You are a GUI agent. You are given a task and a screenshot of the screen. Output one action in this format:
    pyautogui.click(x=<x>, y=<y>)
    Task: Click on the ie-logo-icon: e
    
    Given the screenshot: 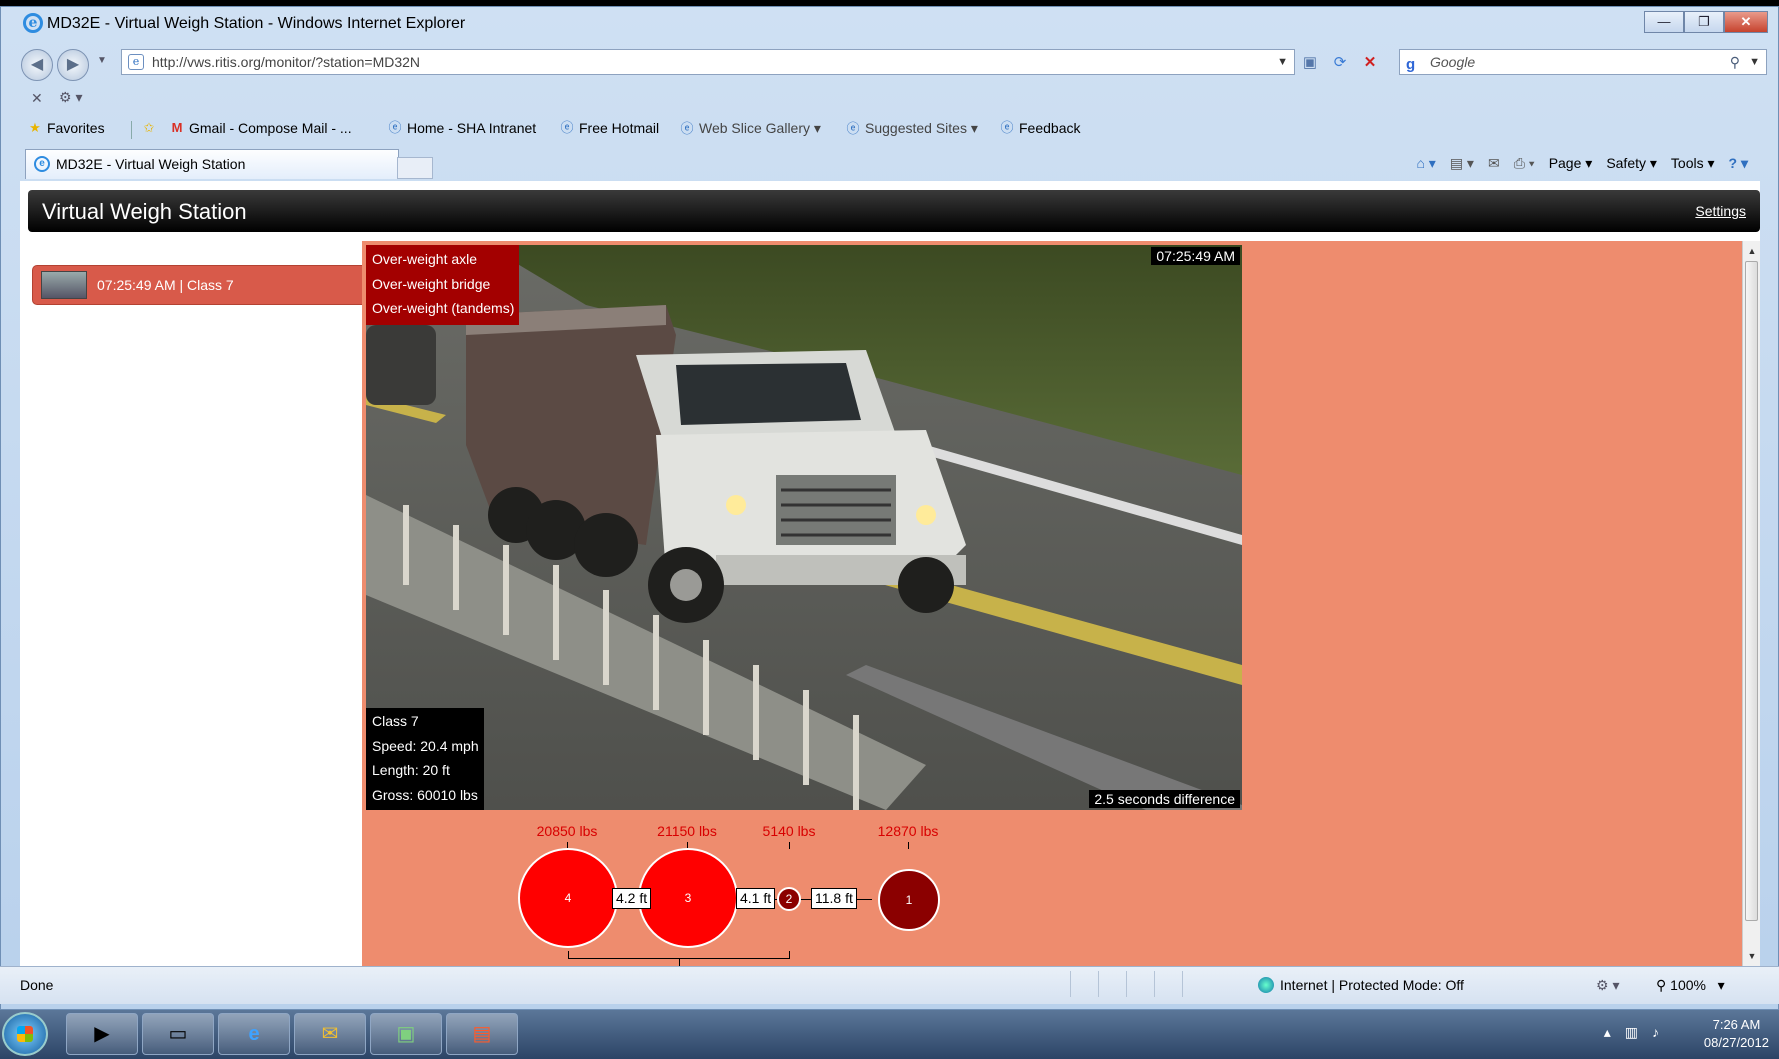 What is the action you would take?
    pyautogui.click(x=33, y=23)
    